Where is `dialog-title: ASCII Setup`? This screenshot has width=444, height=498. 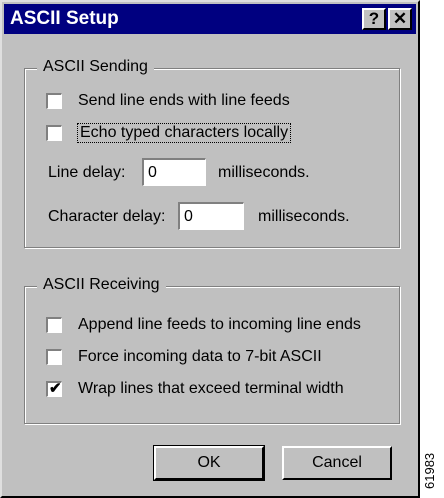
dialog-title: ASCII Setup is located at coordinates (64, 18).